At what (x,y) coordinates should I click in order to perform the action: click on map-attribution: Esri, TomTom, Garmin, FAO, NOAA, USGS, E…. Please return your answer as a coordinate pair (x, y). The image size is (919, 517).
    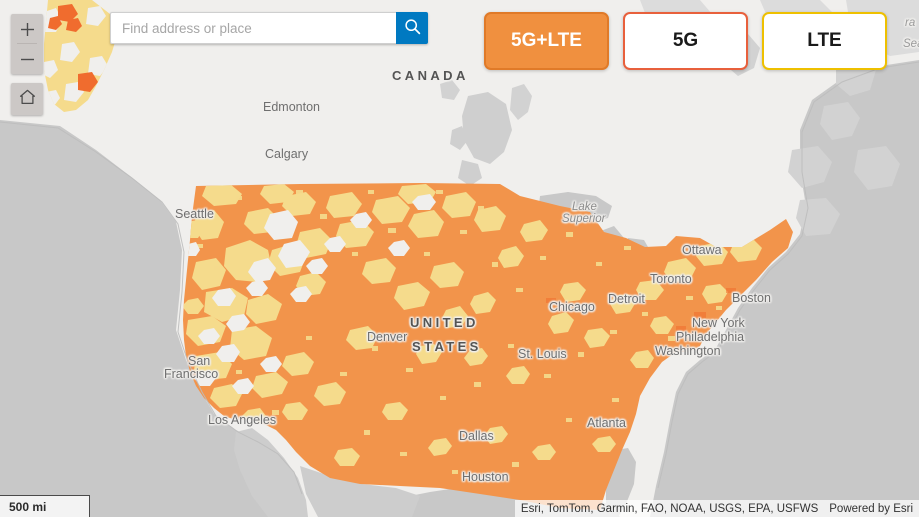
    Looking at the image, I should click on (716, 508).